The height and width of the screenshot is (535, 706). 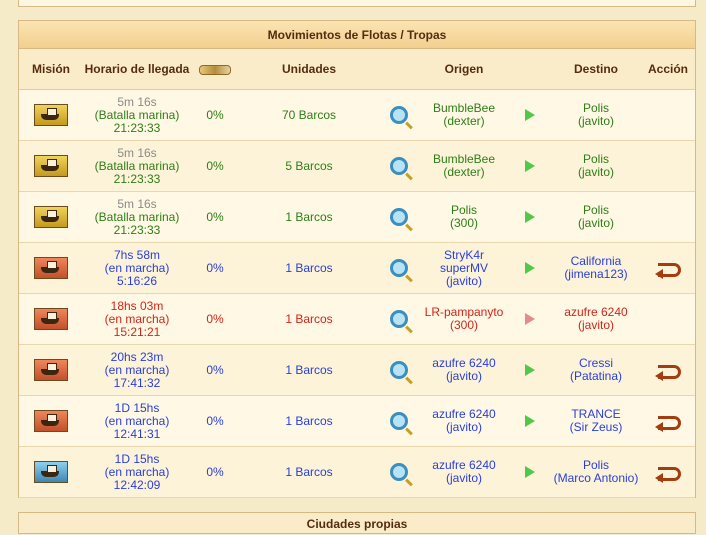 I want to click on destination-cell: Cressi (Patatina), so click(x=596, y=370).